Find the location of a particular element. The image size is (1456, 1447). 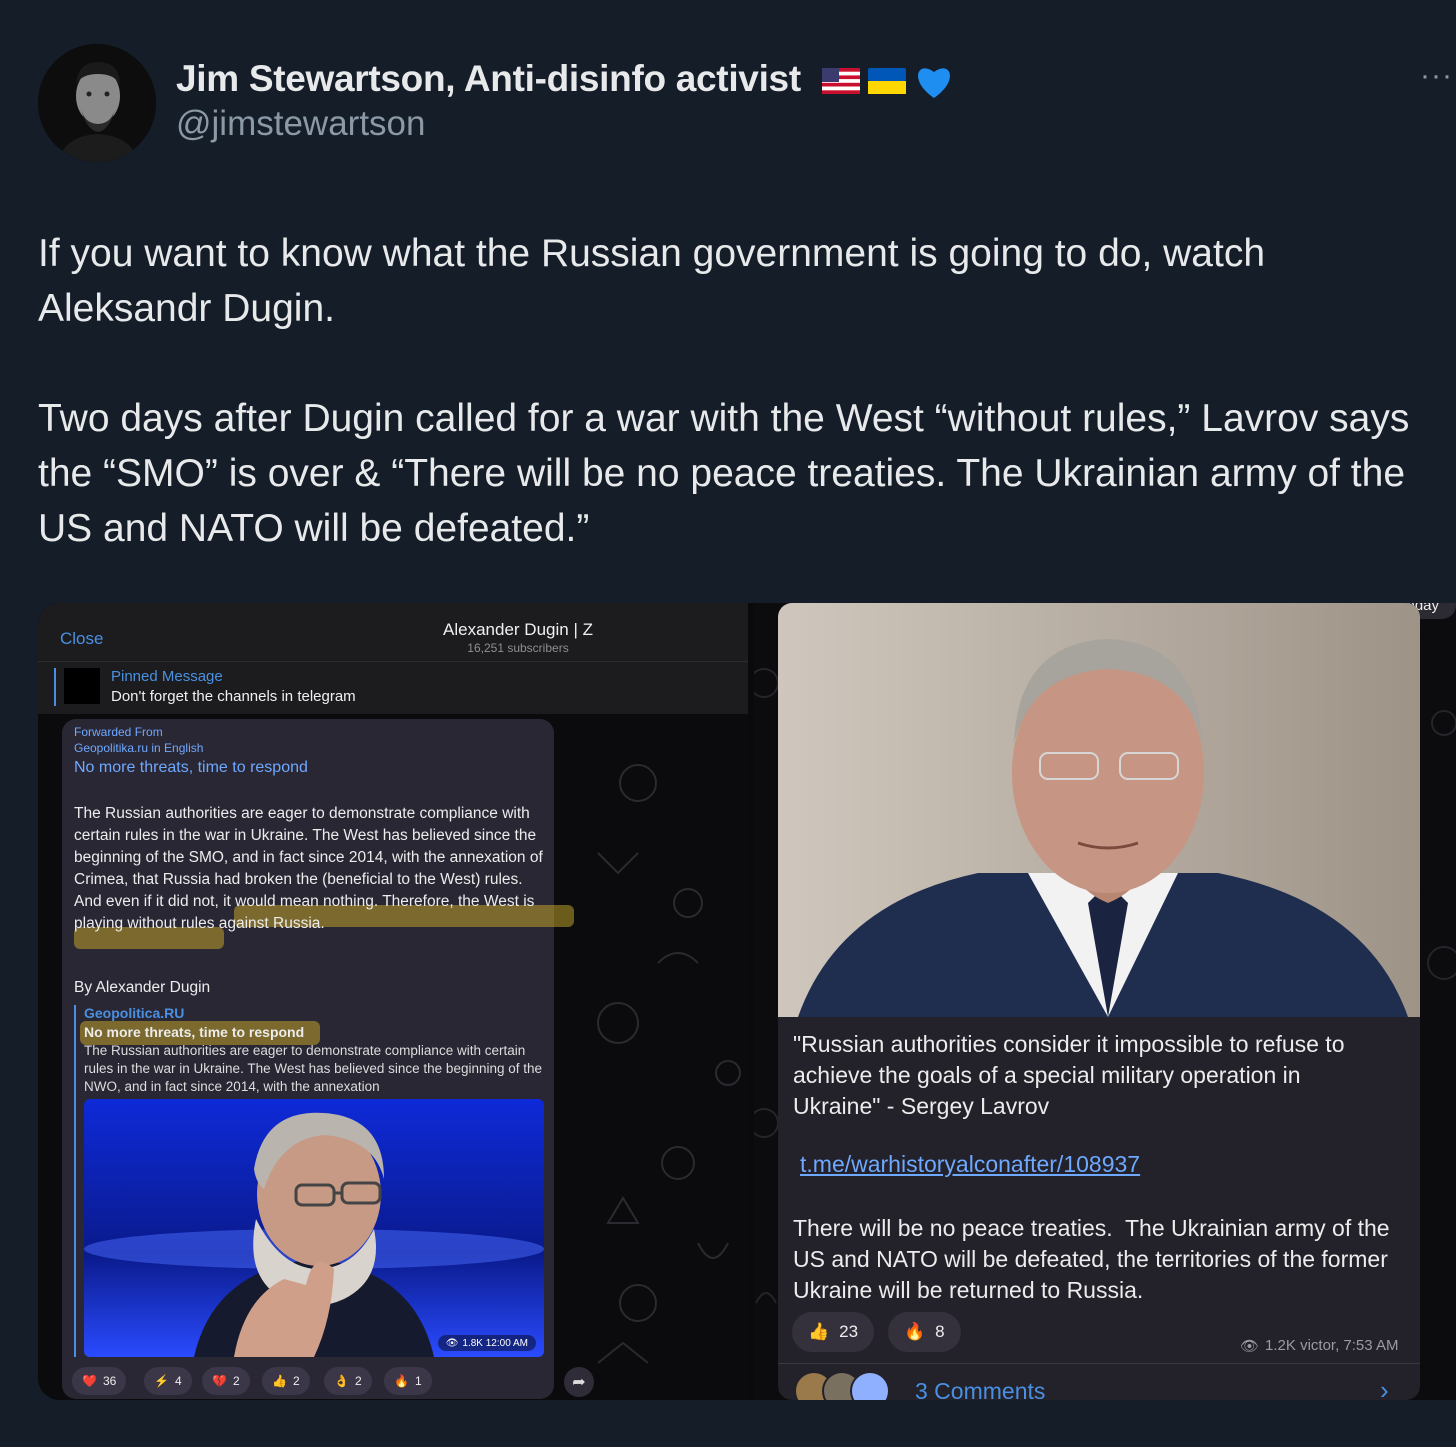

lavrov-photo is located at coordinates (1099, 810).